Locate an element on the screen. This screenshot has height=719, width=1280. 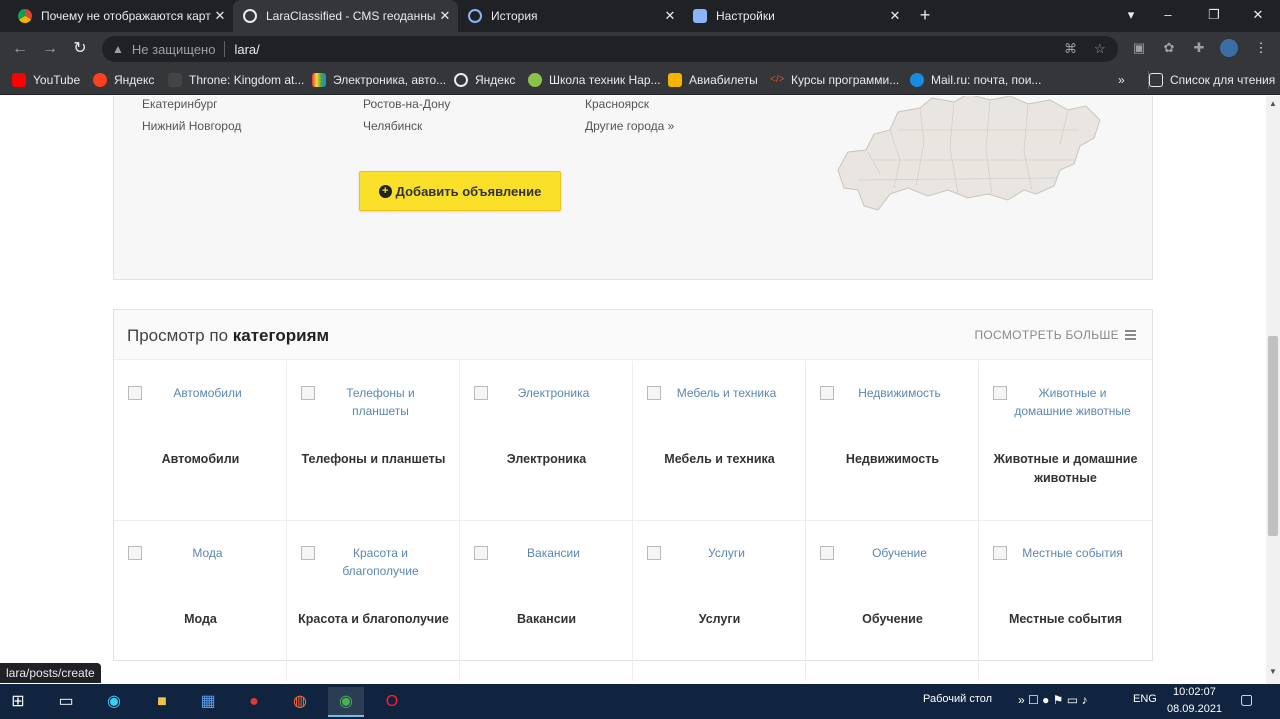
category-name: Обучение is located at coordinates (892, 619).